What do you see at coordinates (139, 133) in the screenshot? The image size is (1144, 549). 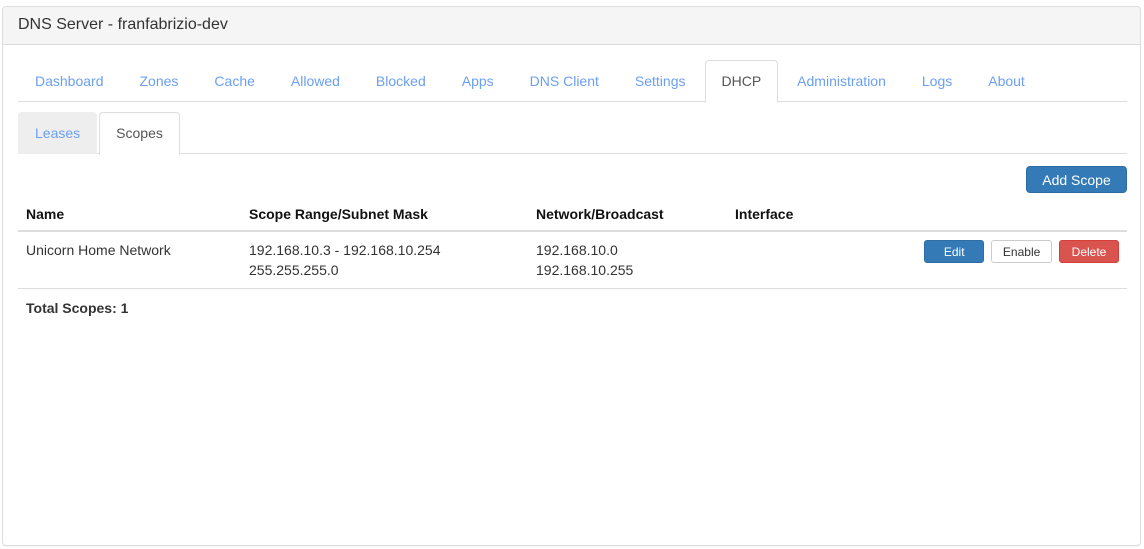 I see `tab-scopes: Scopes` at bounding box center [139, 133].